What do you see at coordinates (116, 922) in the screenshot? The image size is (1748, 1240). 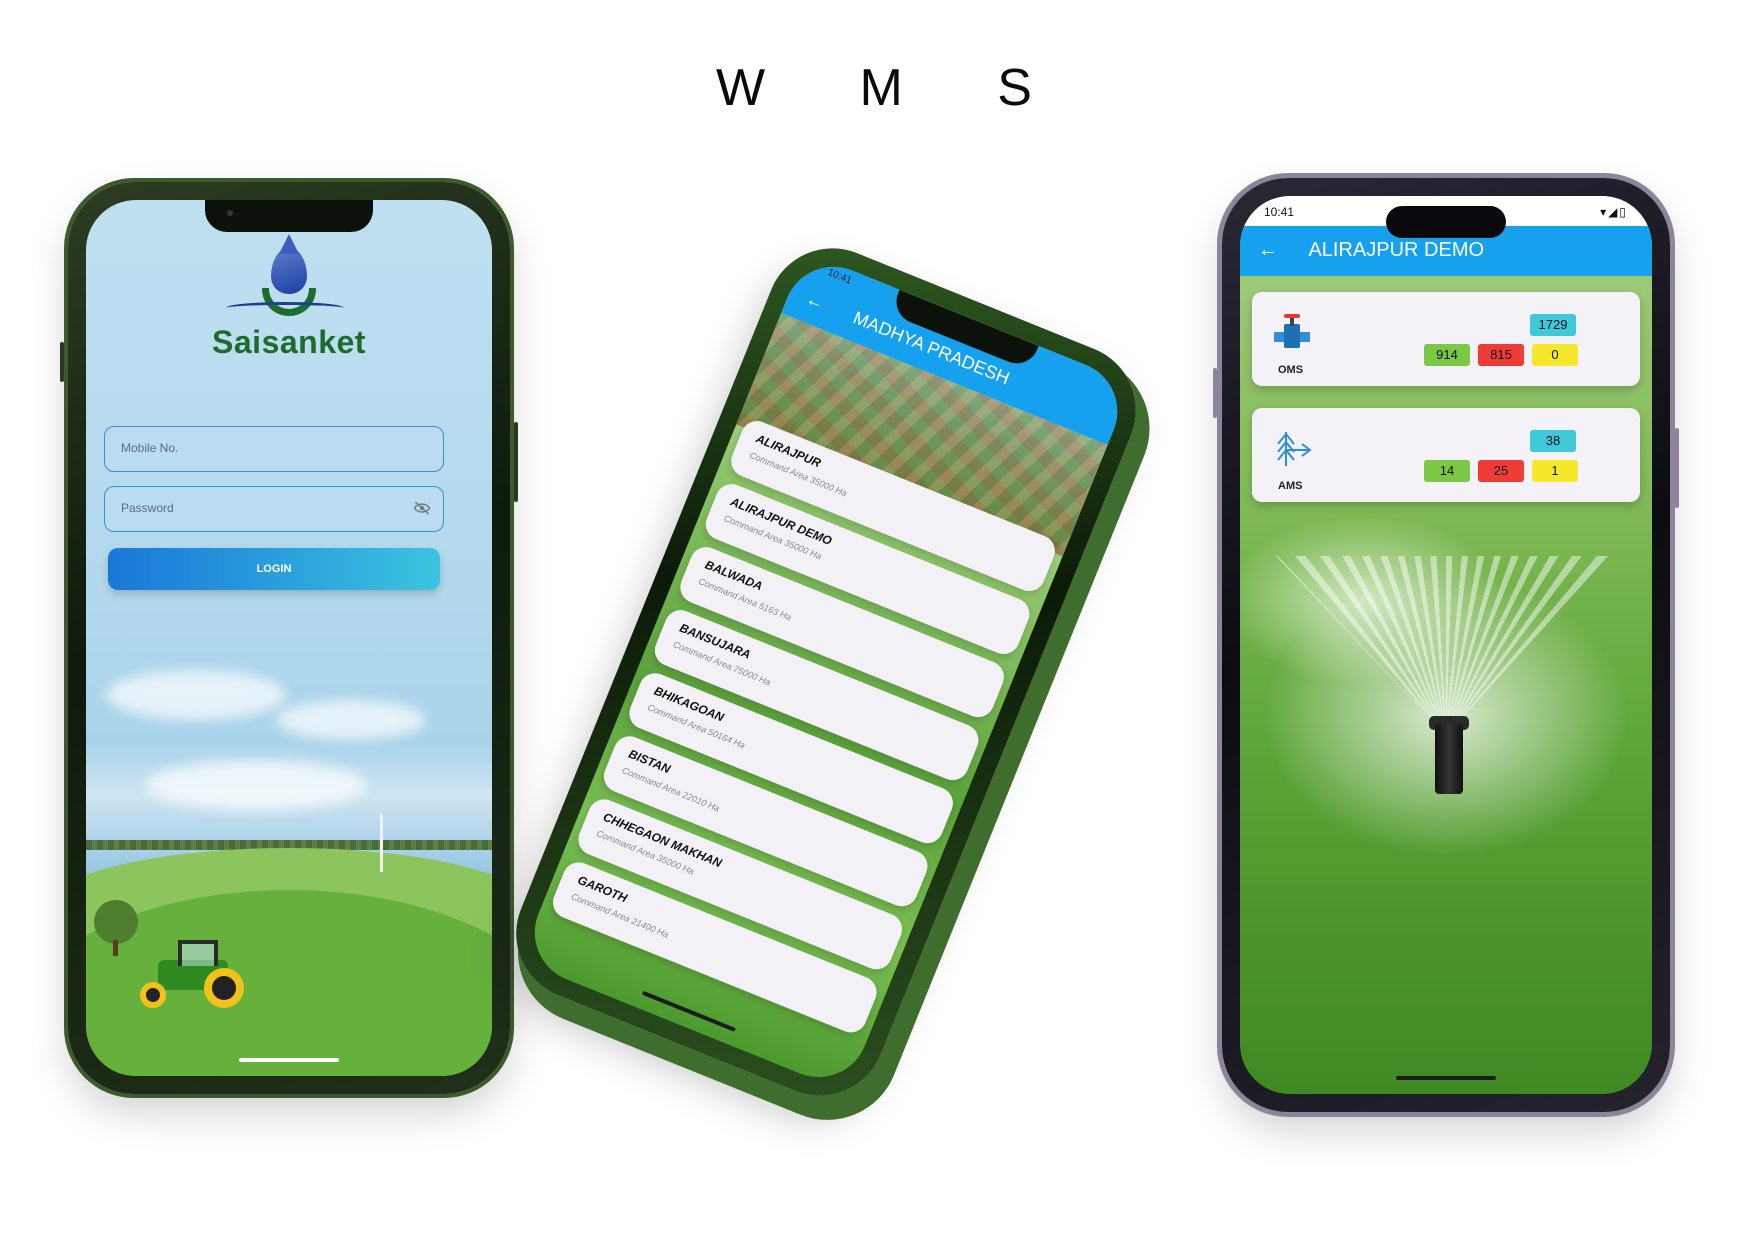 I see `tree` at bounding box center [116, 922].